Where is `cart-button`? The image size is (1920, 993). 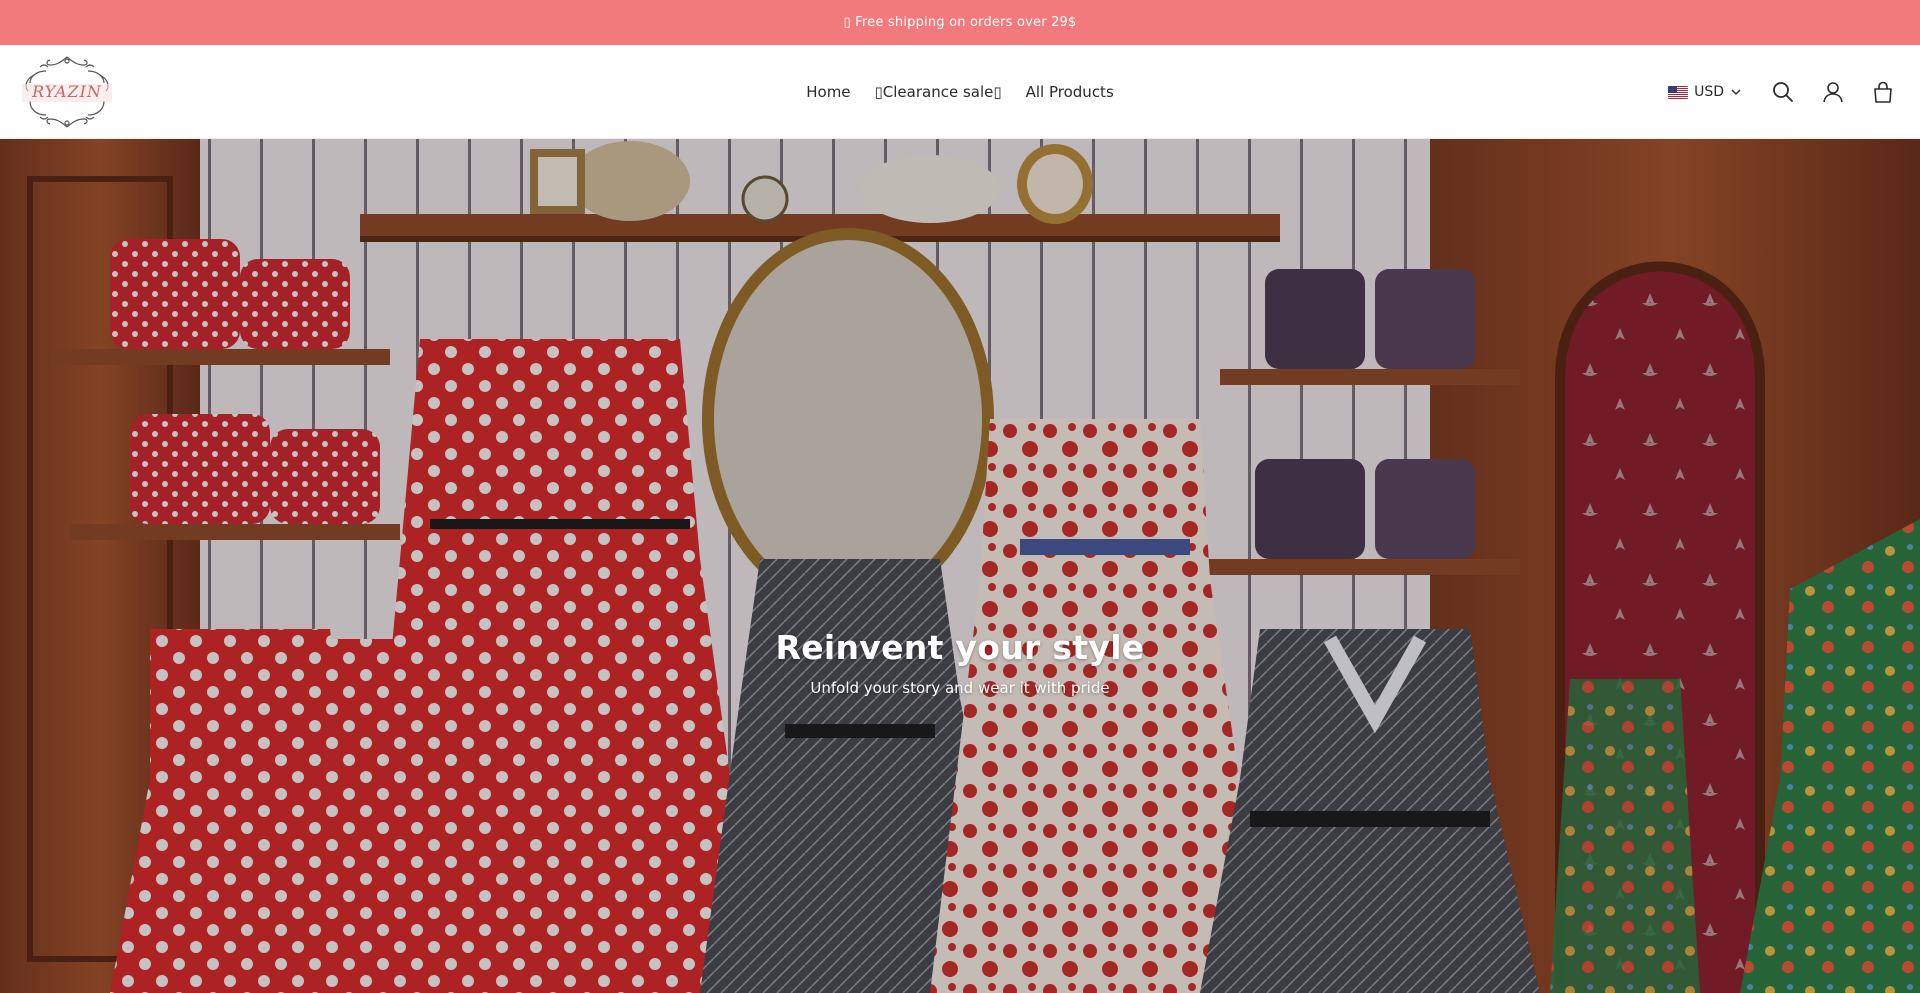
cart-button is located at coordinates (1883, 92).